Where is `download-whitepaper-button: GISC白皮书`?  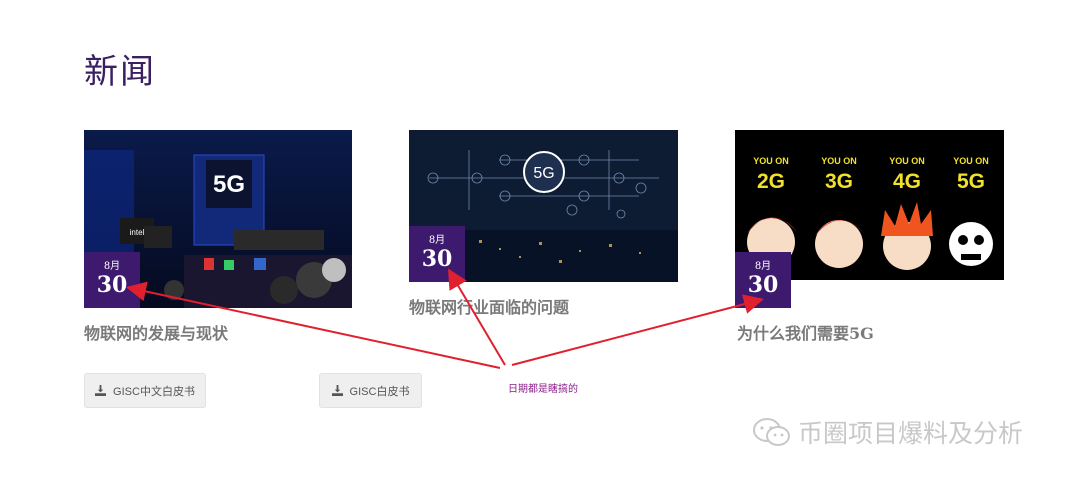 download-whitepaper-button: GISC白皮书 is located at coordinates (370, 390).